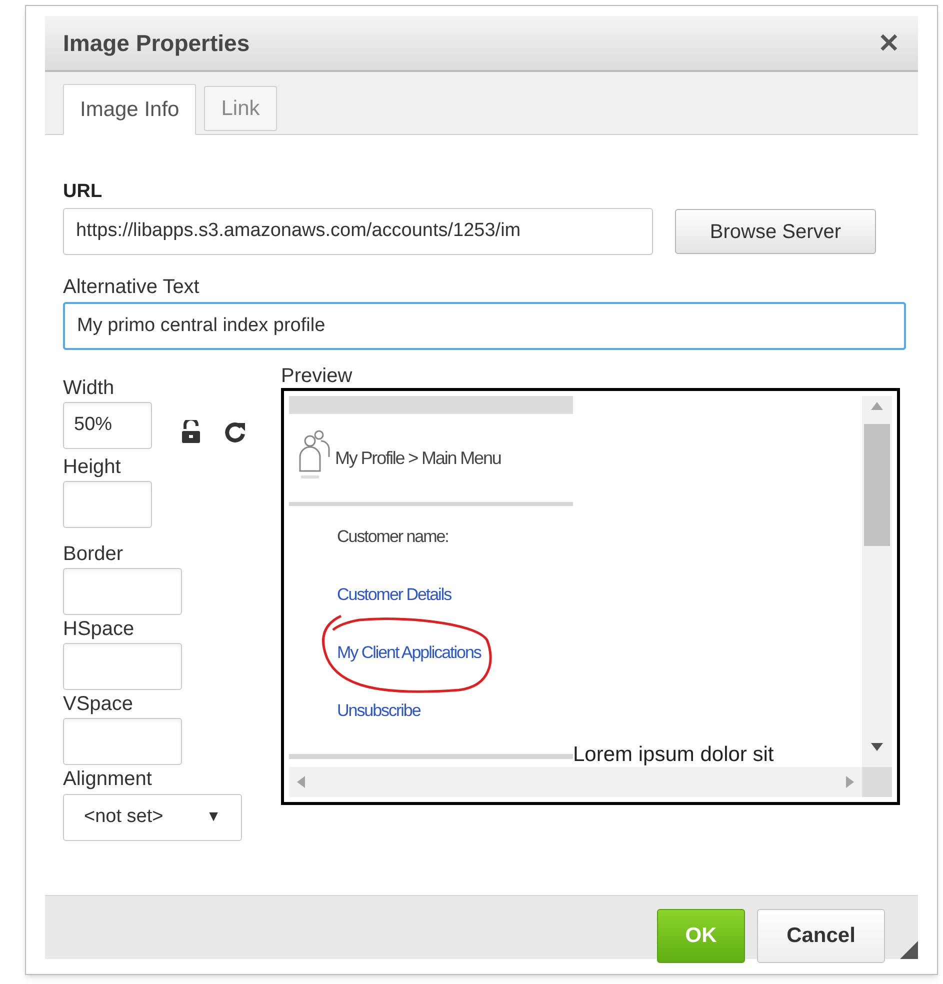 The width and height of the screenshot is (943, 984). Describe the element at coordinates (484, 326) in the screenshot. I see `alternative-text-field: My primo central index profile` at that location.